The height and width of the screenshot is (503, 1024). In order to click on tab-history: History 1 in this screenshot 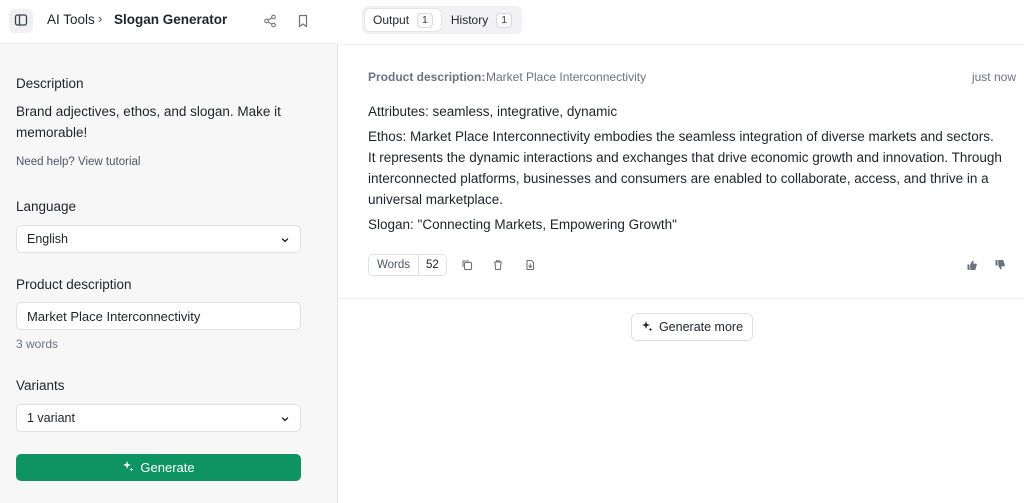, I will do `click(481, 20)`.